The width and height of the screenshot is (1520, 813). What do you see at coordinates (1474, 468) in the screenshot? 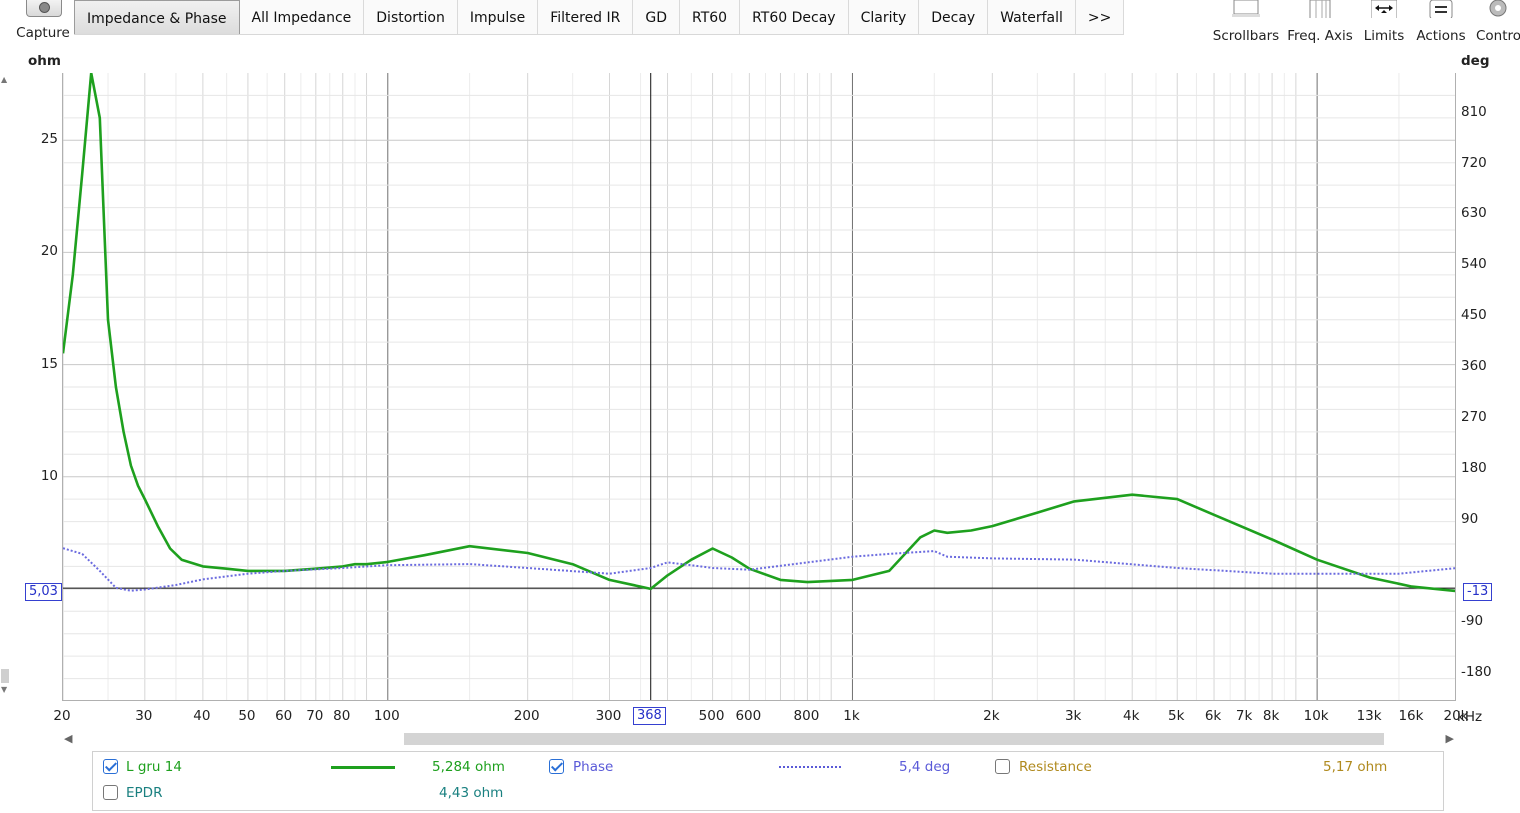
I see `right-tick-label: 180` at bounding box center [1474, 468].